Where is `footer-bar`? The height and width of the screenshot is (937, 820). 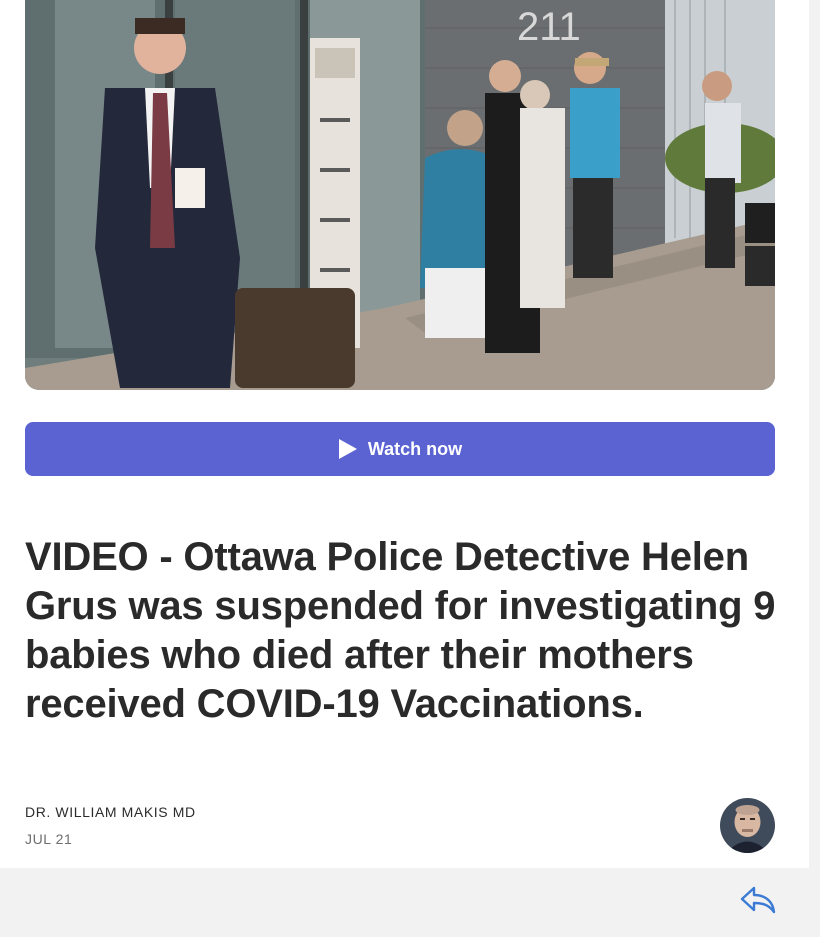
footer-bar is located at coordinates (410, 902).